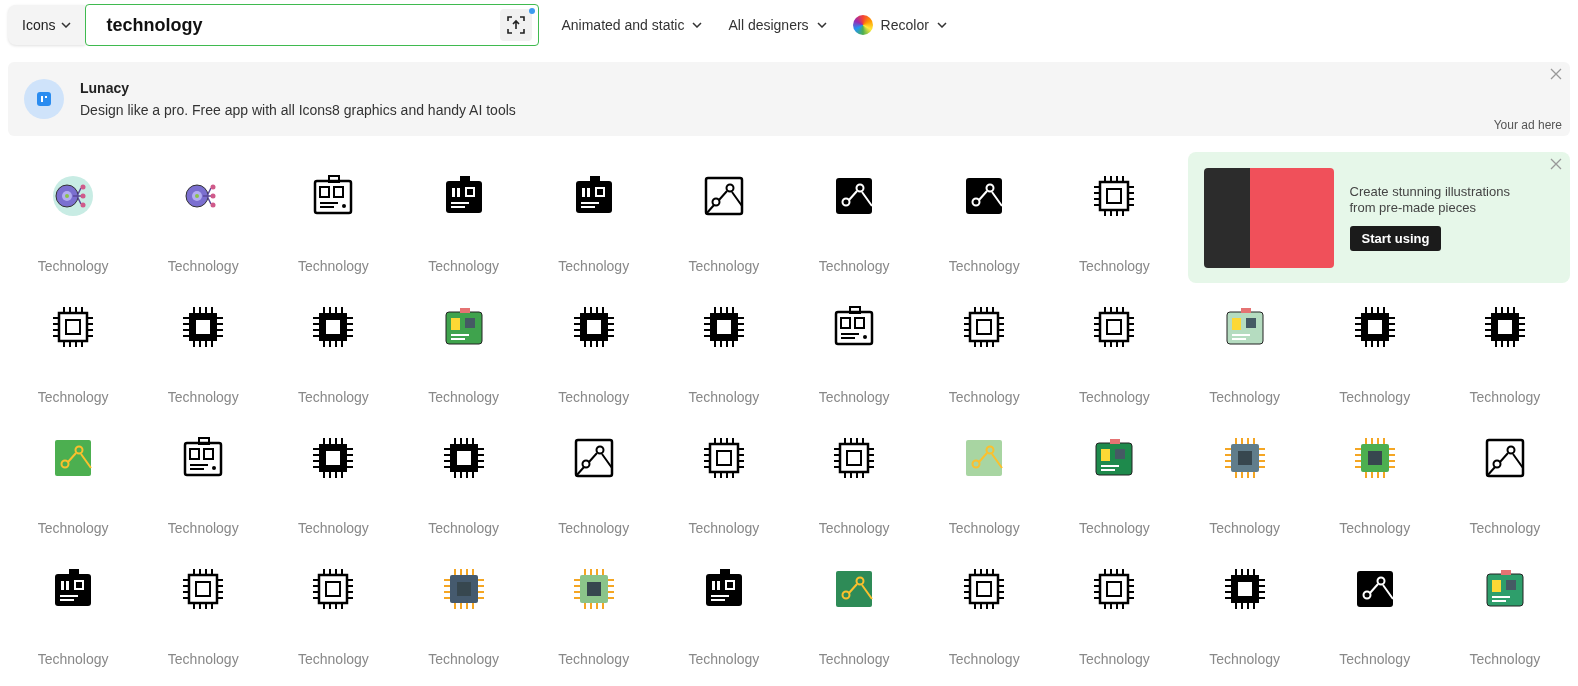  What do you see at coordinates (632, 25) in the screenshot?
I see `filter-dropdown: Animated and static` at bounding box center [632, 25].